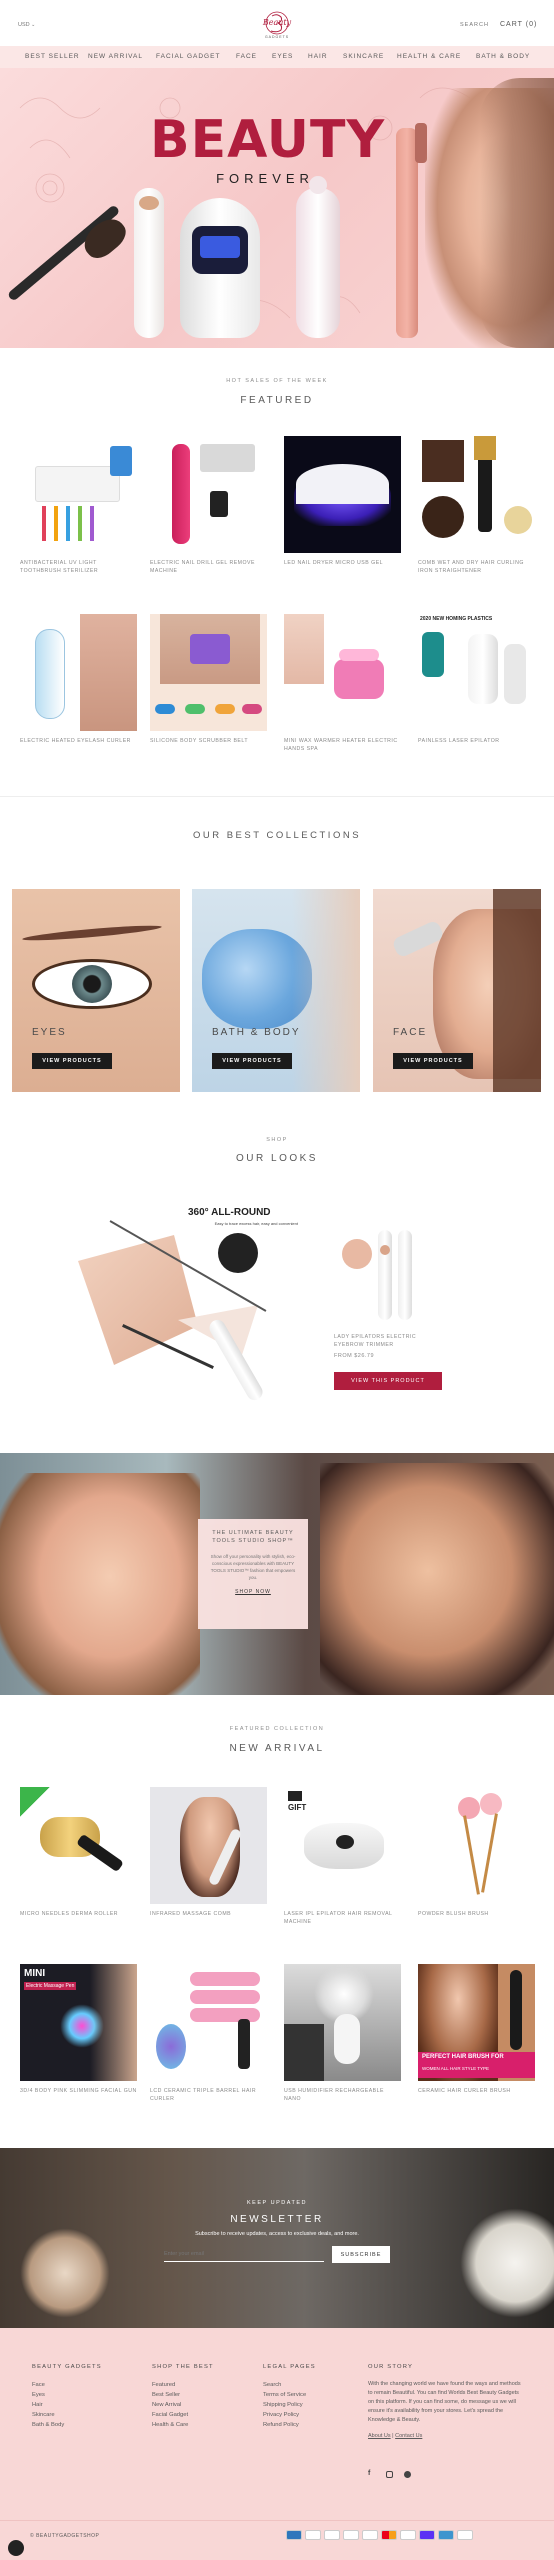 Image resolution: width=554 pixels, height=2560 pixels. I want to click on footer-link: Health & Care, so click(202, 2425).